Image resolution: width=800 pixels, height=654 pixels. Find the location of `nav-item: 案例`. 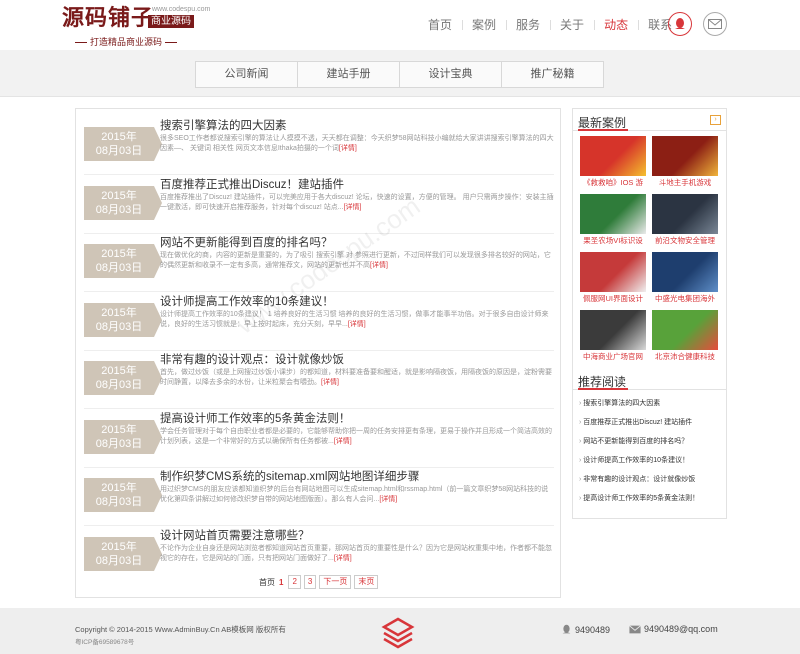

nav-item: 案例 is located at coordinates (484, 25).